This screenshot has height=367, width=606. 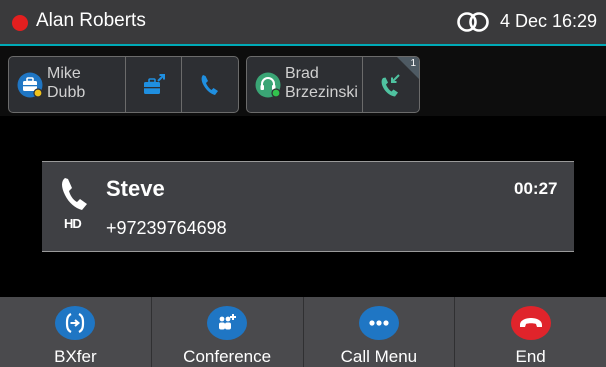 What do you see at coordinates (530, 323) in the screenshot?
I see `end-call-icon` at bounding box center [530, 323].